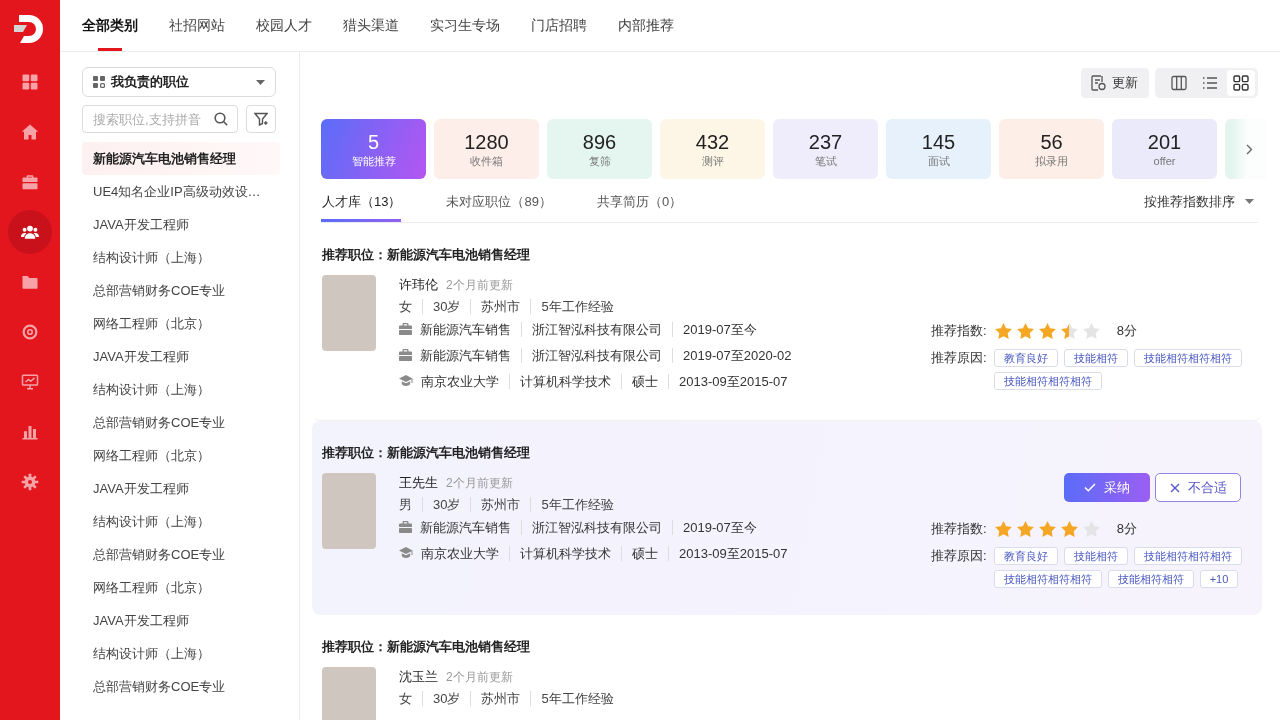 The width and height of the screenshot is (1280, 720). What do you see at coordinates (1090, 487) in the screenshot?
I see `check-icon` at bounding box center [1090, 487].